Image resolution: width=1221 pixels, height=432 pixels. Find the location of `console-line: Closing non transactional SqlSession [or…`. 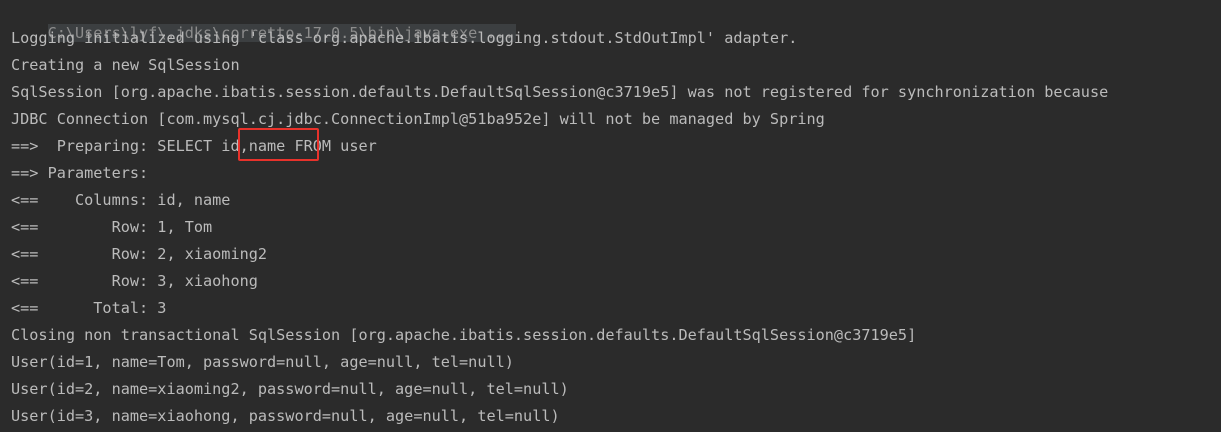

console-line: Closing non transactional SqlSession [or… is located at coordinates (464, 335).